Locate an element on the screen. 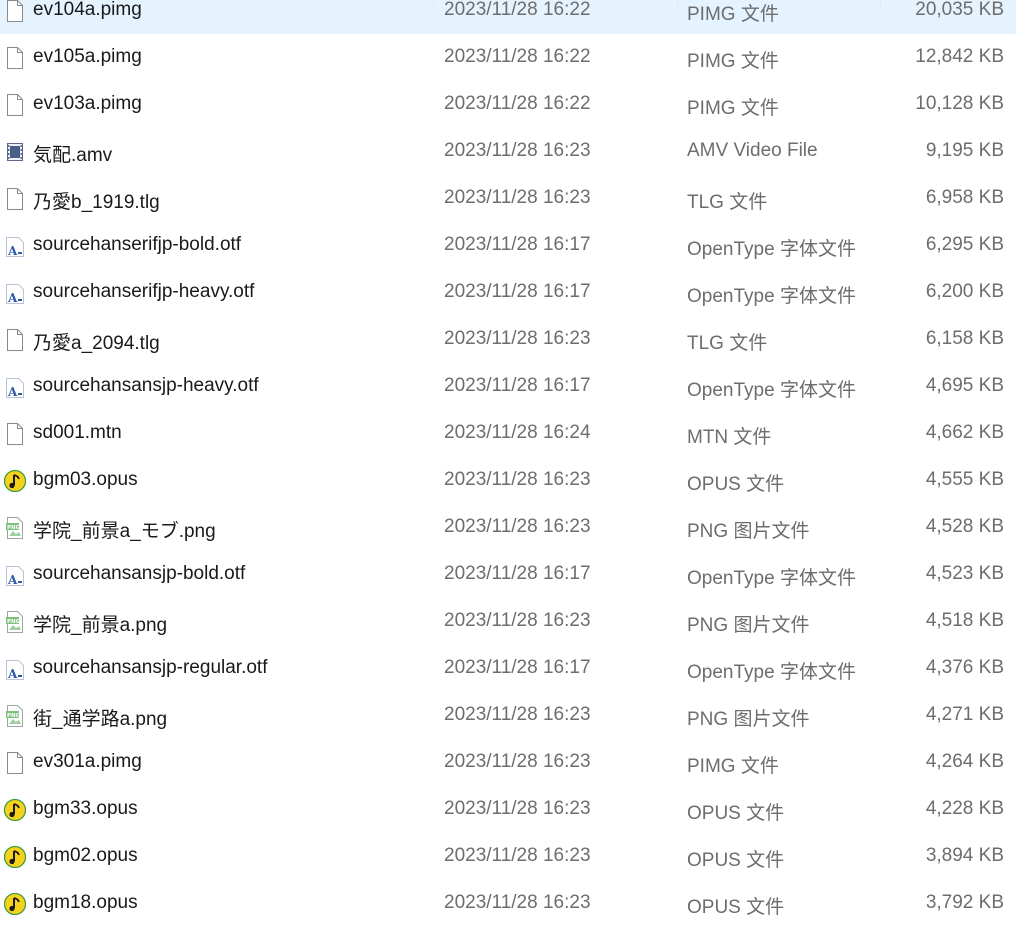  file-type: MTN 文件 is located at coordinates (729, 437).